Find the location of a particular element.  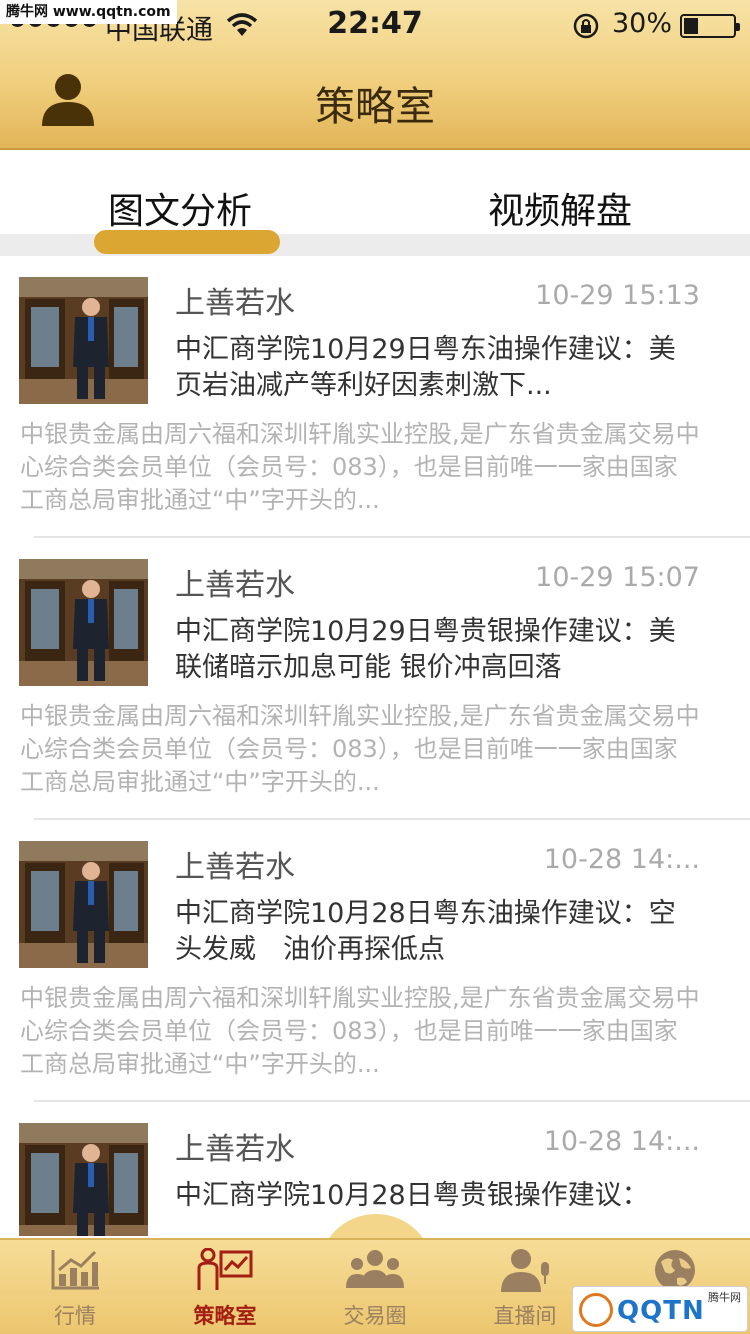

top-header: 中国联通 22:47 30% 腾牛网 www.qqtn.com 策略室 is located at coordinates (375, 75).